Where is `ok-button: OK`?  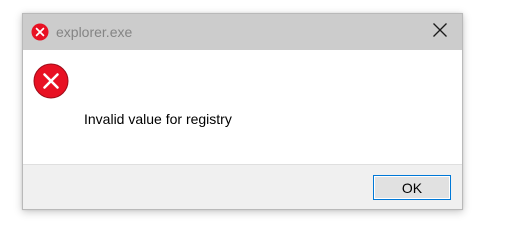 ok-button: OK is located at coordinates (412, 187).